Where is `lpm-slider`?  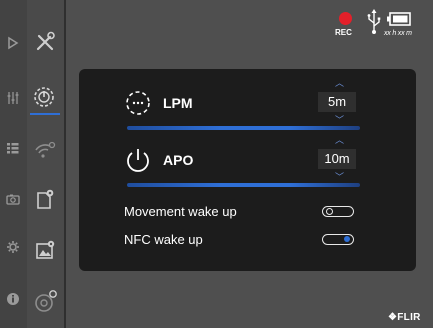
lpm-slider is located at coordinates (243, 128).